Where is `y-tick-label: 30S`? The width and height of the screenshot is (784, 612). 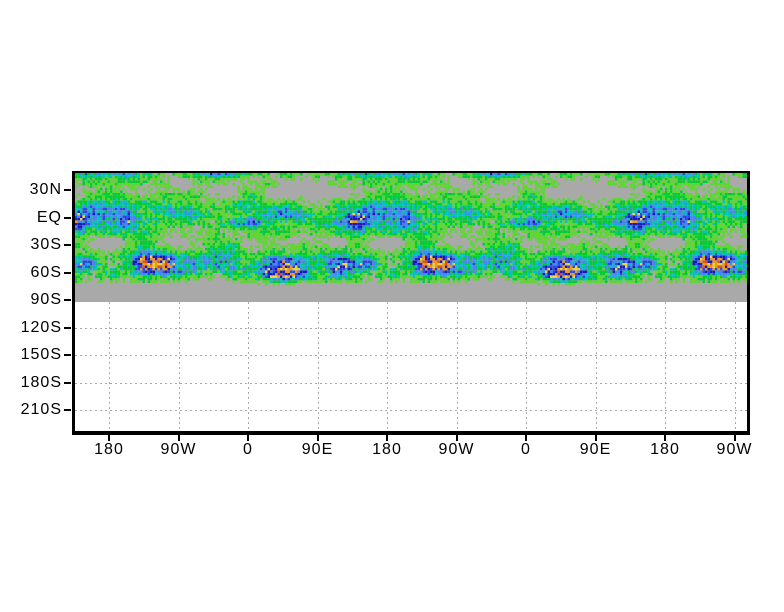 y-tick-label: 30S is located at coordinates (46, 244).